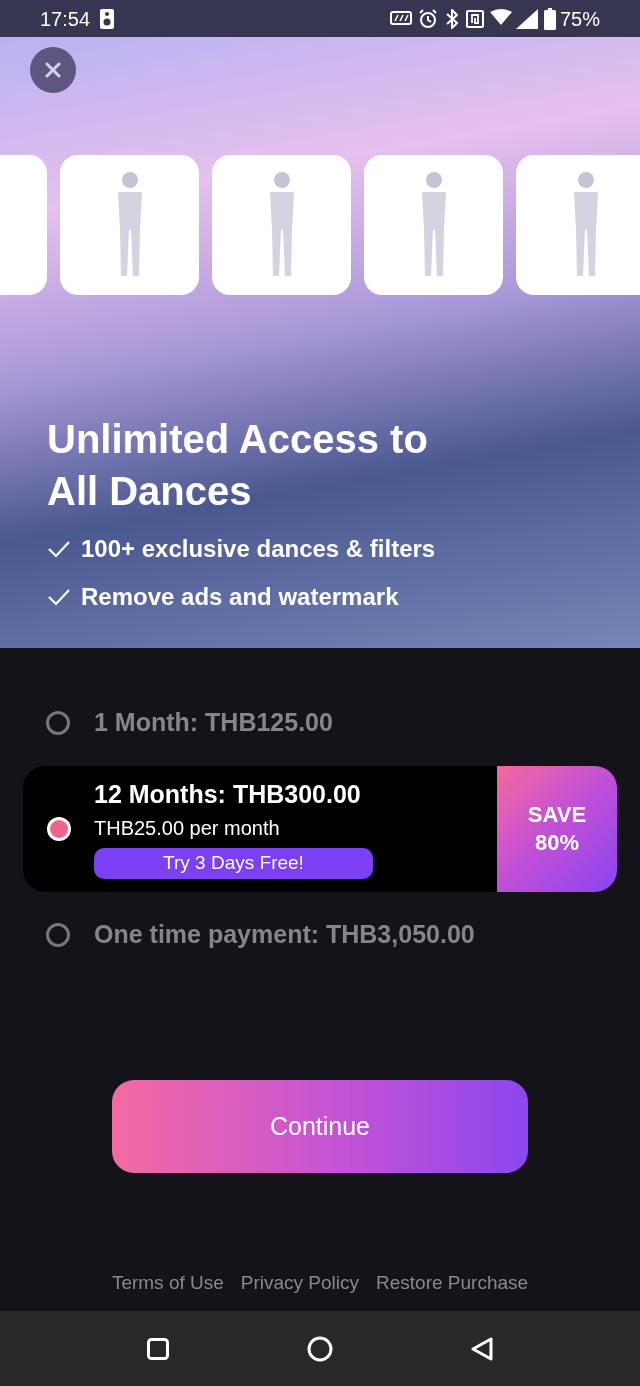 This screenshot has height=1386, width=640. What do you see at coordinates (233, 863) in the screenshot?
I see `trial-badge: Try 3 Days Free!` at bounding box center [233, 863].